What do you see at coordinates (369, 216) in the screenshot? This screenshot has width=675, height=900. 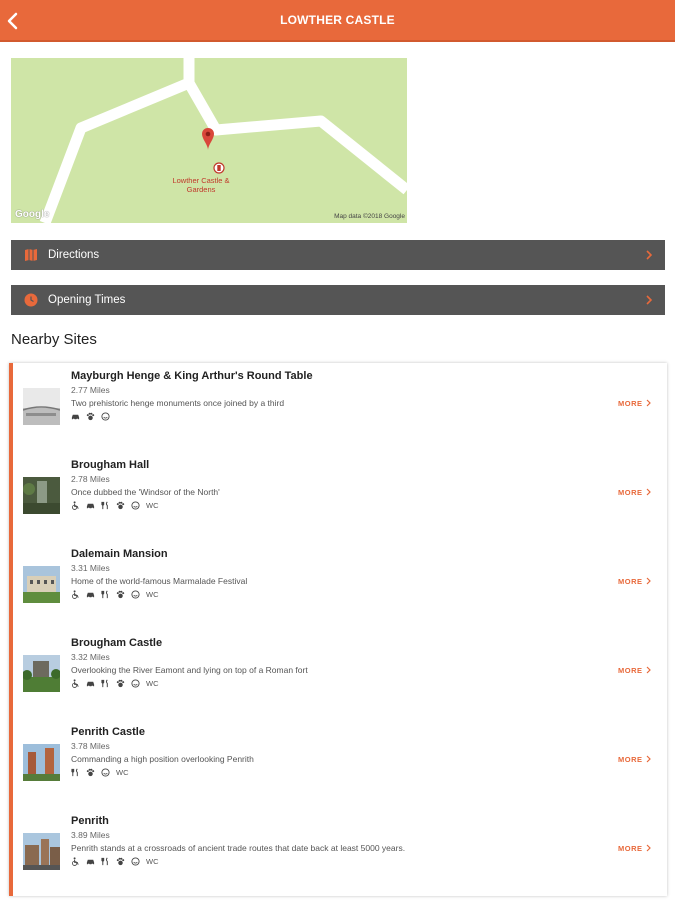 I see `map-credit: Map data ©2018 Google` at bounding box center [369, 216].